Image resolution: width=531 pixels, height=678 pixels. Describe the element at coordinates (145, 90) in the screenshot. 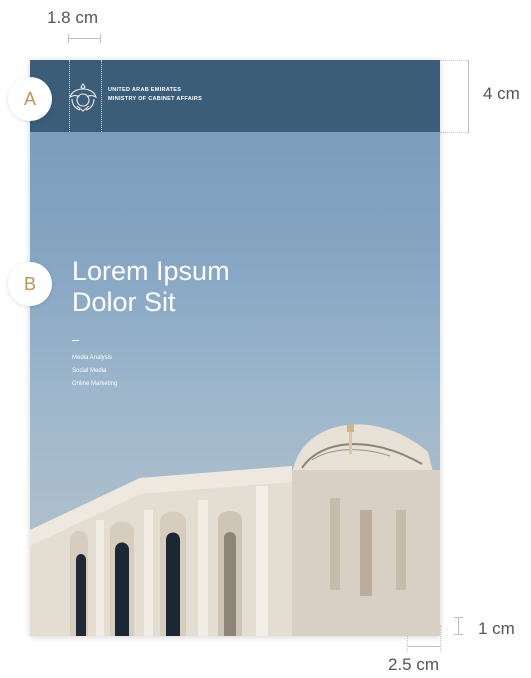

I see `ministry-line-1: UNITED ARAB EMIRATES` at that location.